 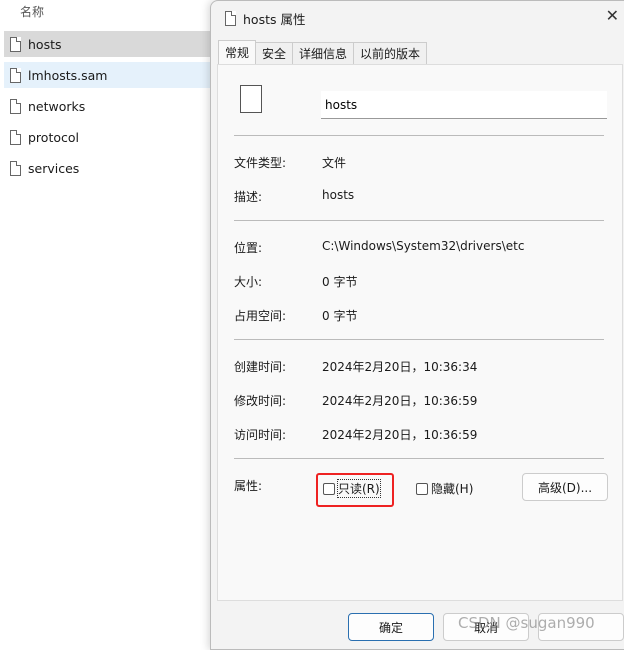 I want to click on accessed-label: 访问时间:, so click(x=260, y=435).